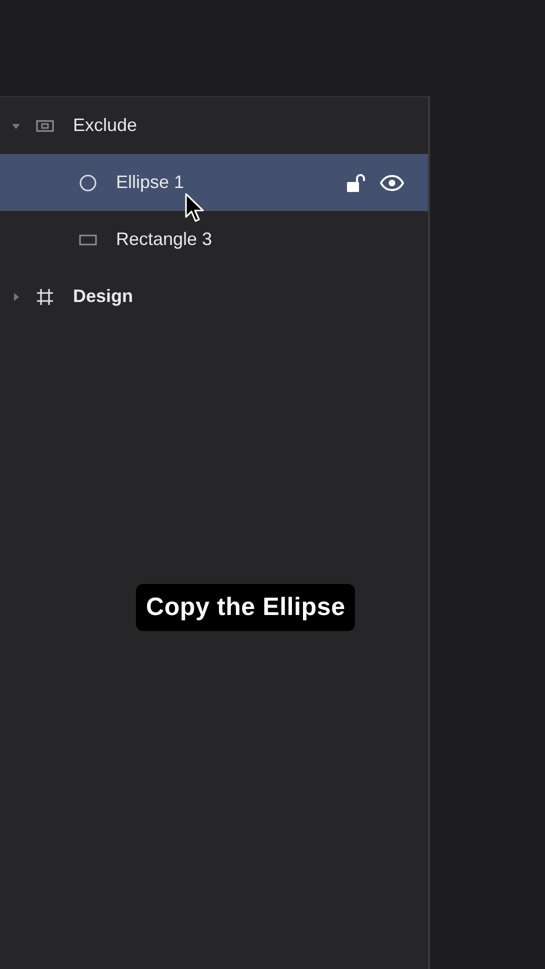 Image resolution: width=545 pixels, height=969 pixels. What do you see at coordinates (164, 239) in the screenshot?
I see `layer-name: Rectangle 3` at bounding box center [164, 239].